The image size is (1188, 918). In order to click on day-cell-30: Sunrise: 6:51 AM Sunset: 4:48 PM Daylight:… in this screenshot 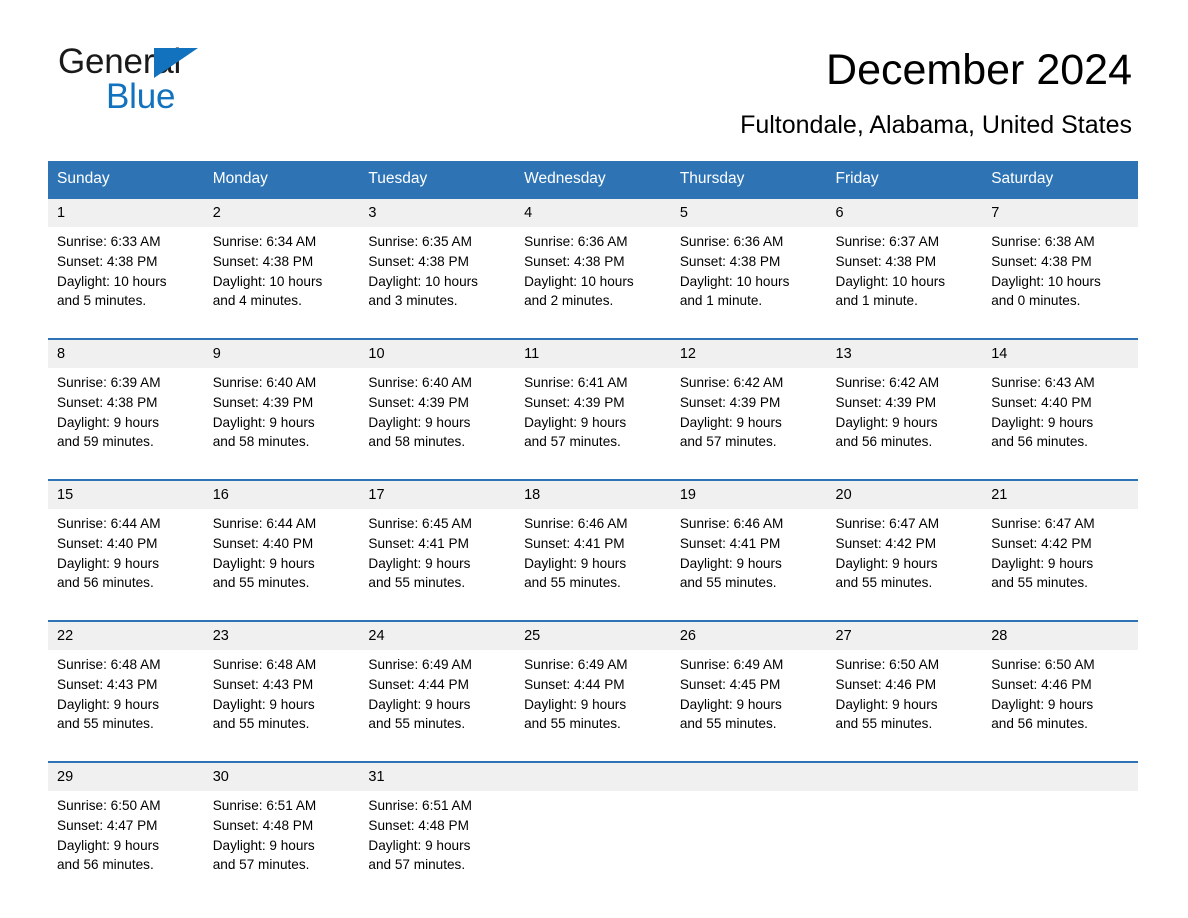, I will do `click(281, 839)`.